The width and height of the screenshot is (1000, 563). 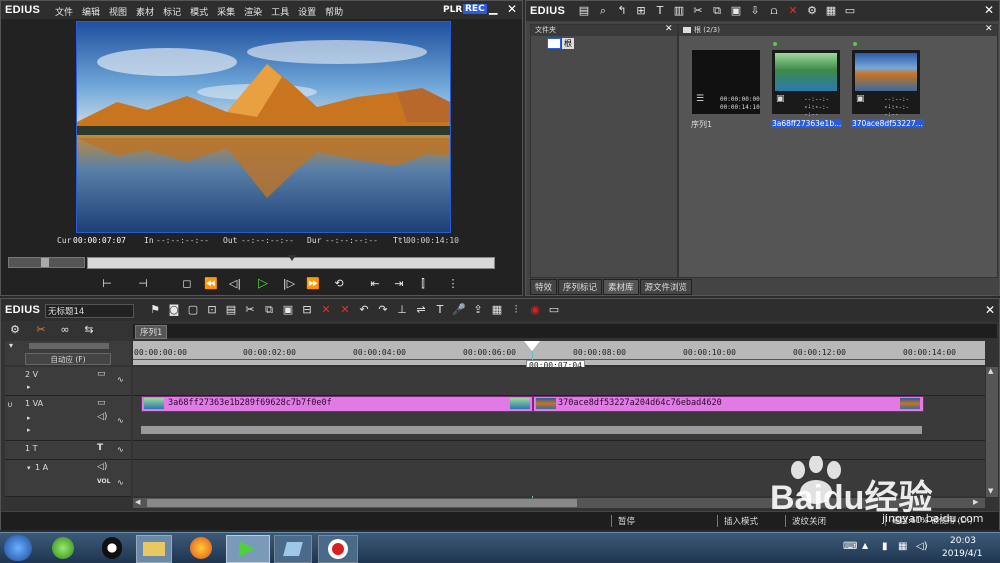 I want to click on rewind-icon: ⏪, so click(x=211, y=284).